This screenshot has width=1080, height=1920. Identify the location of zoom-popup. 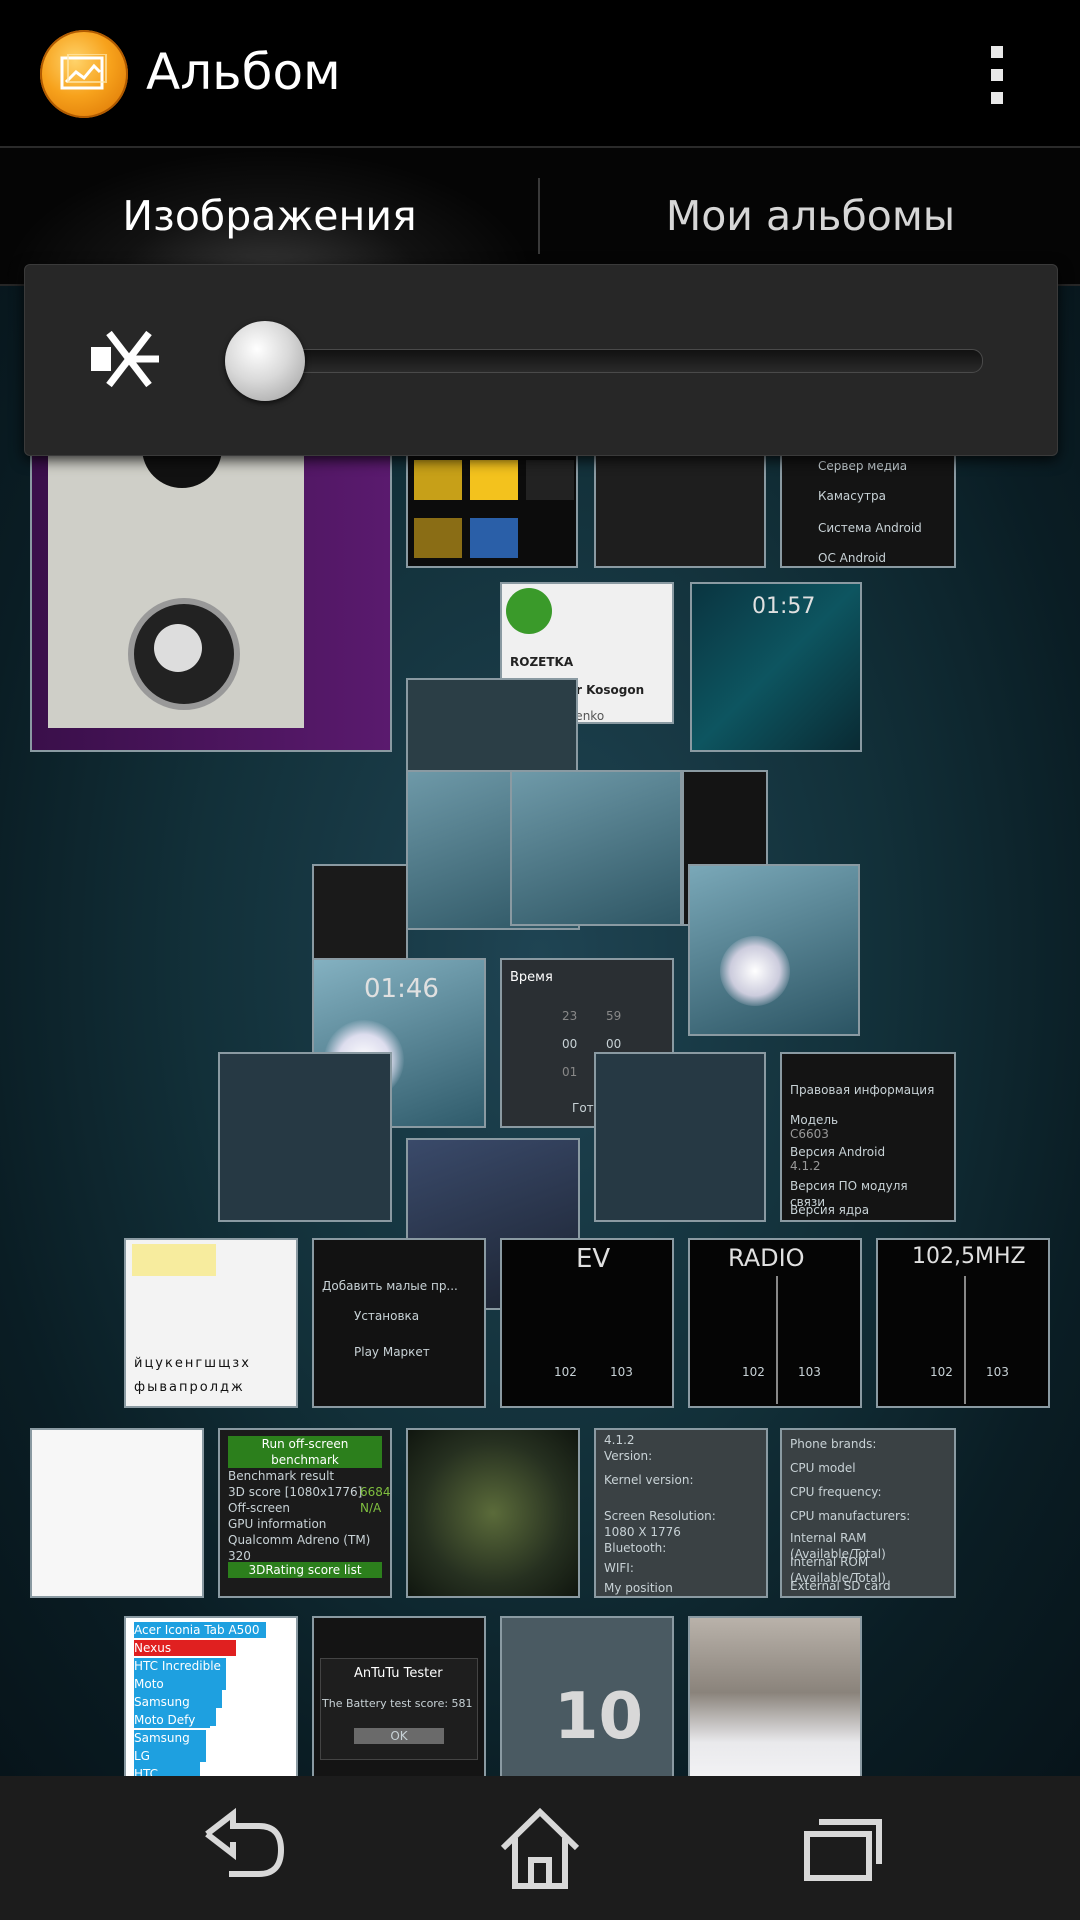
(541, 360).